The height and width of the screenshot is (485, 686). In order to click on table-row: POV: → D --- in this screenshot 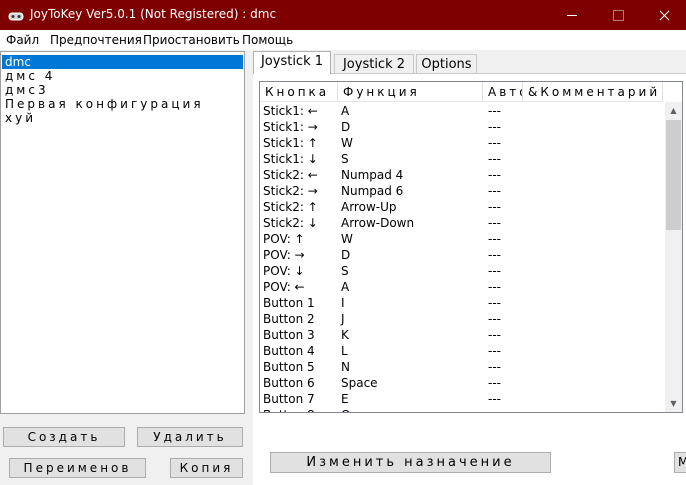, I will do `click(462, 255)`.